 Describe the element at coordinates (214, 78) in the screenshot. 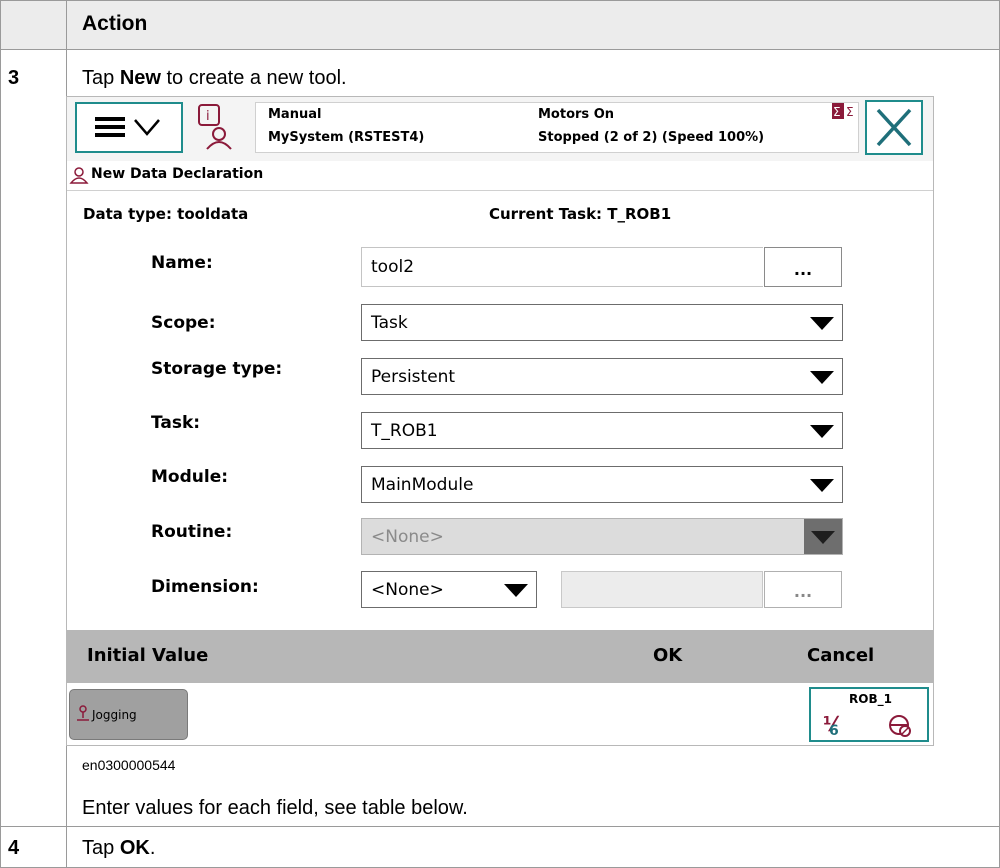

I see `step-text: Tap New to create a new tool.` at that location.